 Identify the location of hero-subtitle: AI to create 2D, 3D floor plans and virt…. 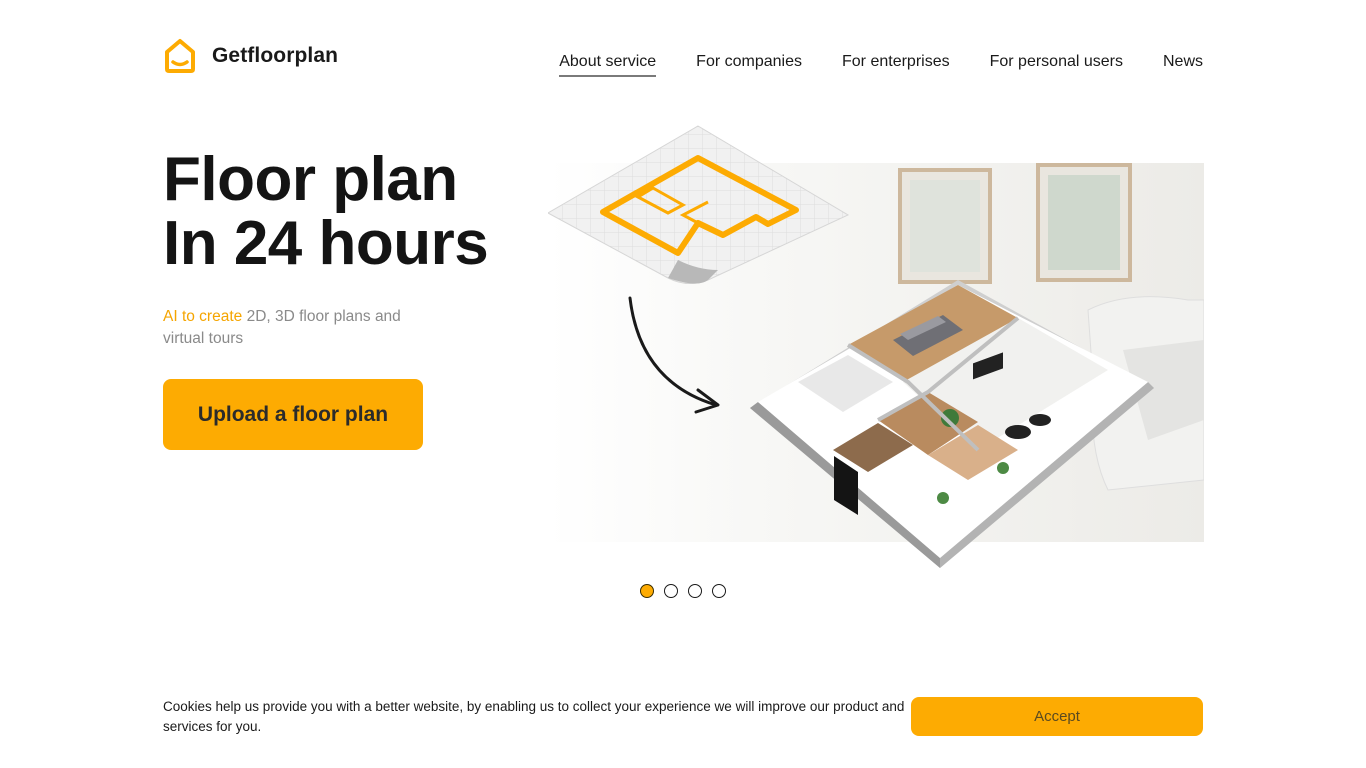
(293, 328).